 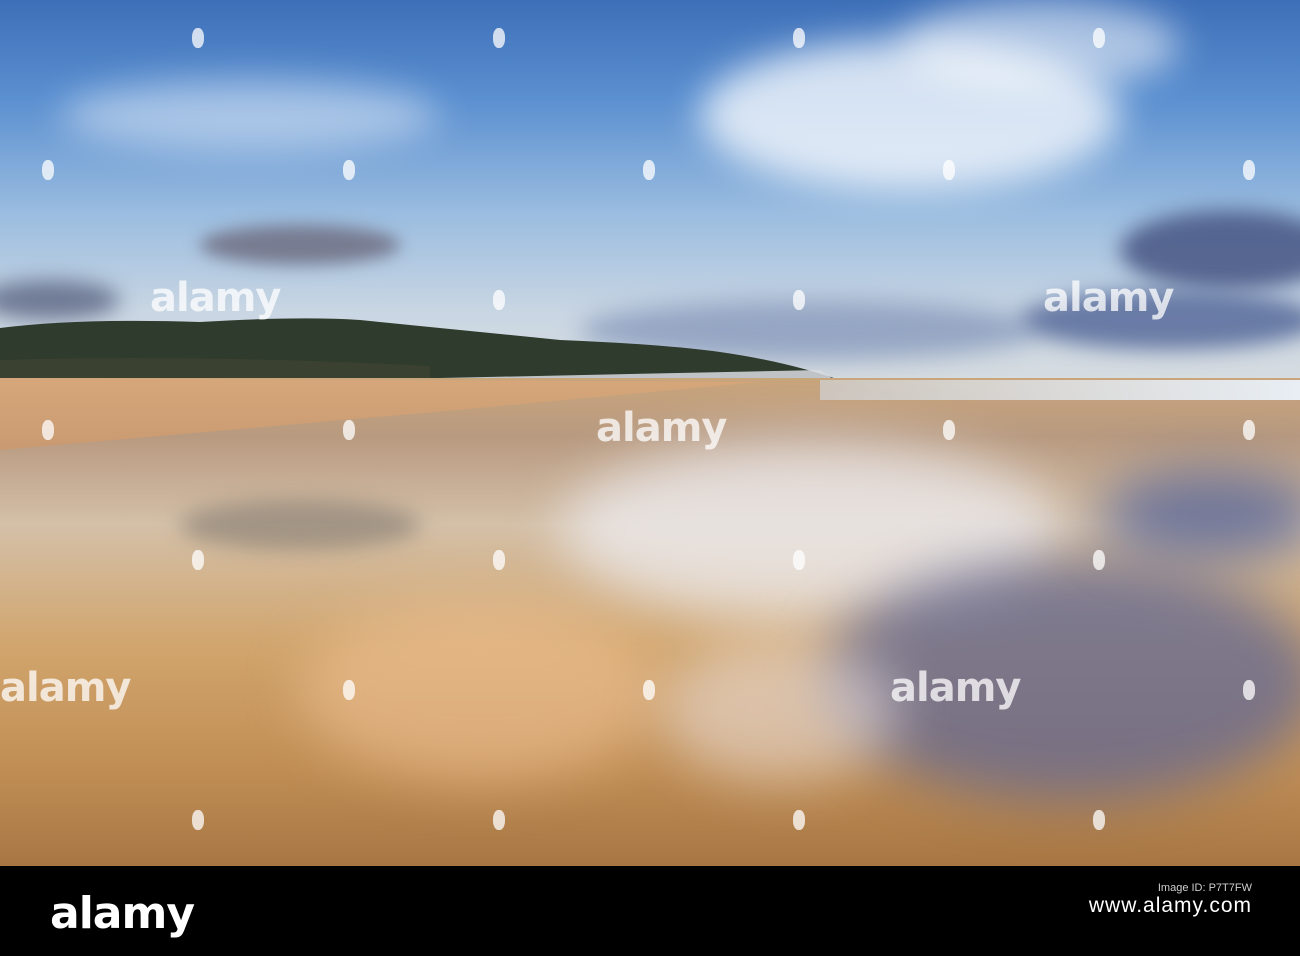 What do you see at coordinates (1170, 905) in the screenshot?
I see `image-id-url: www.alamy.com` at bounding box center [1170, 905].